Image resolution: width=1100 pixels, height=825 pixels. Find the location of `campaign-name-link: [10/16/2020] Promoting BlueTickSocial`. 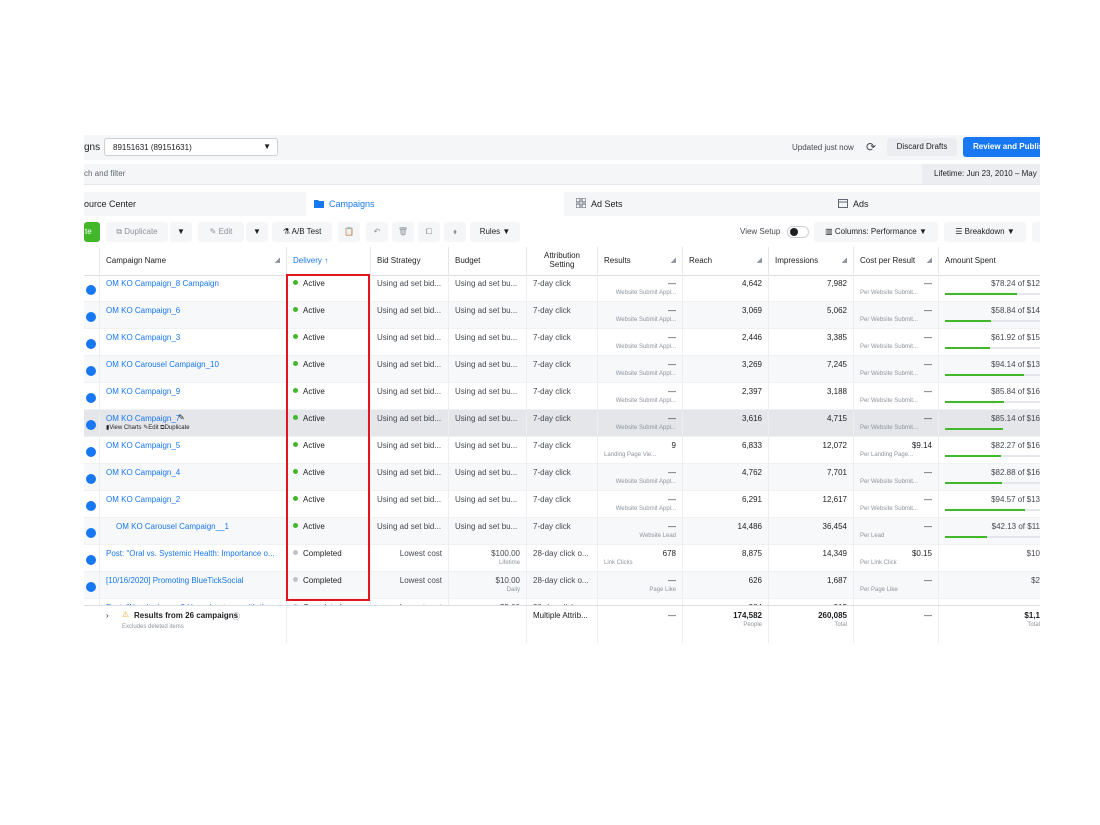

campaign-name-link: [10/16/2020] Promoting BlueTickSocial is located at coordinates (175, 580).